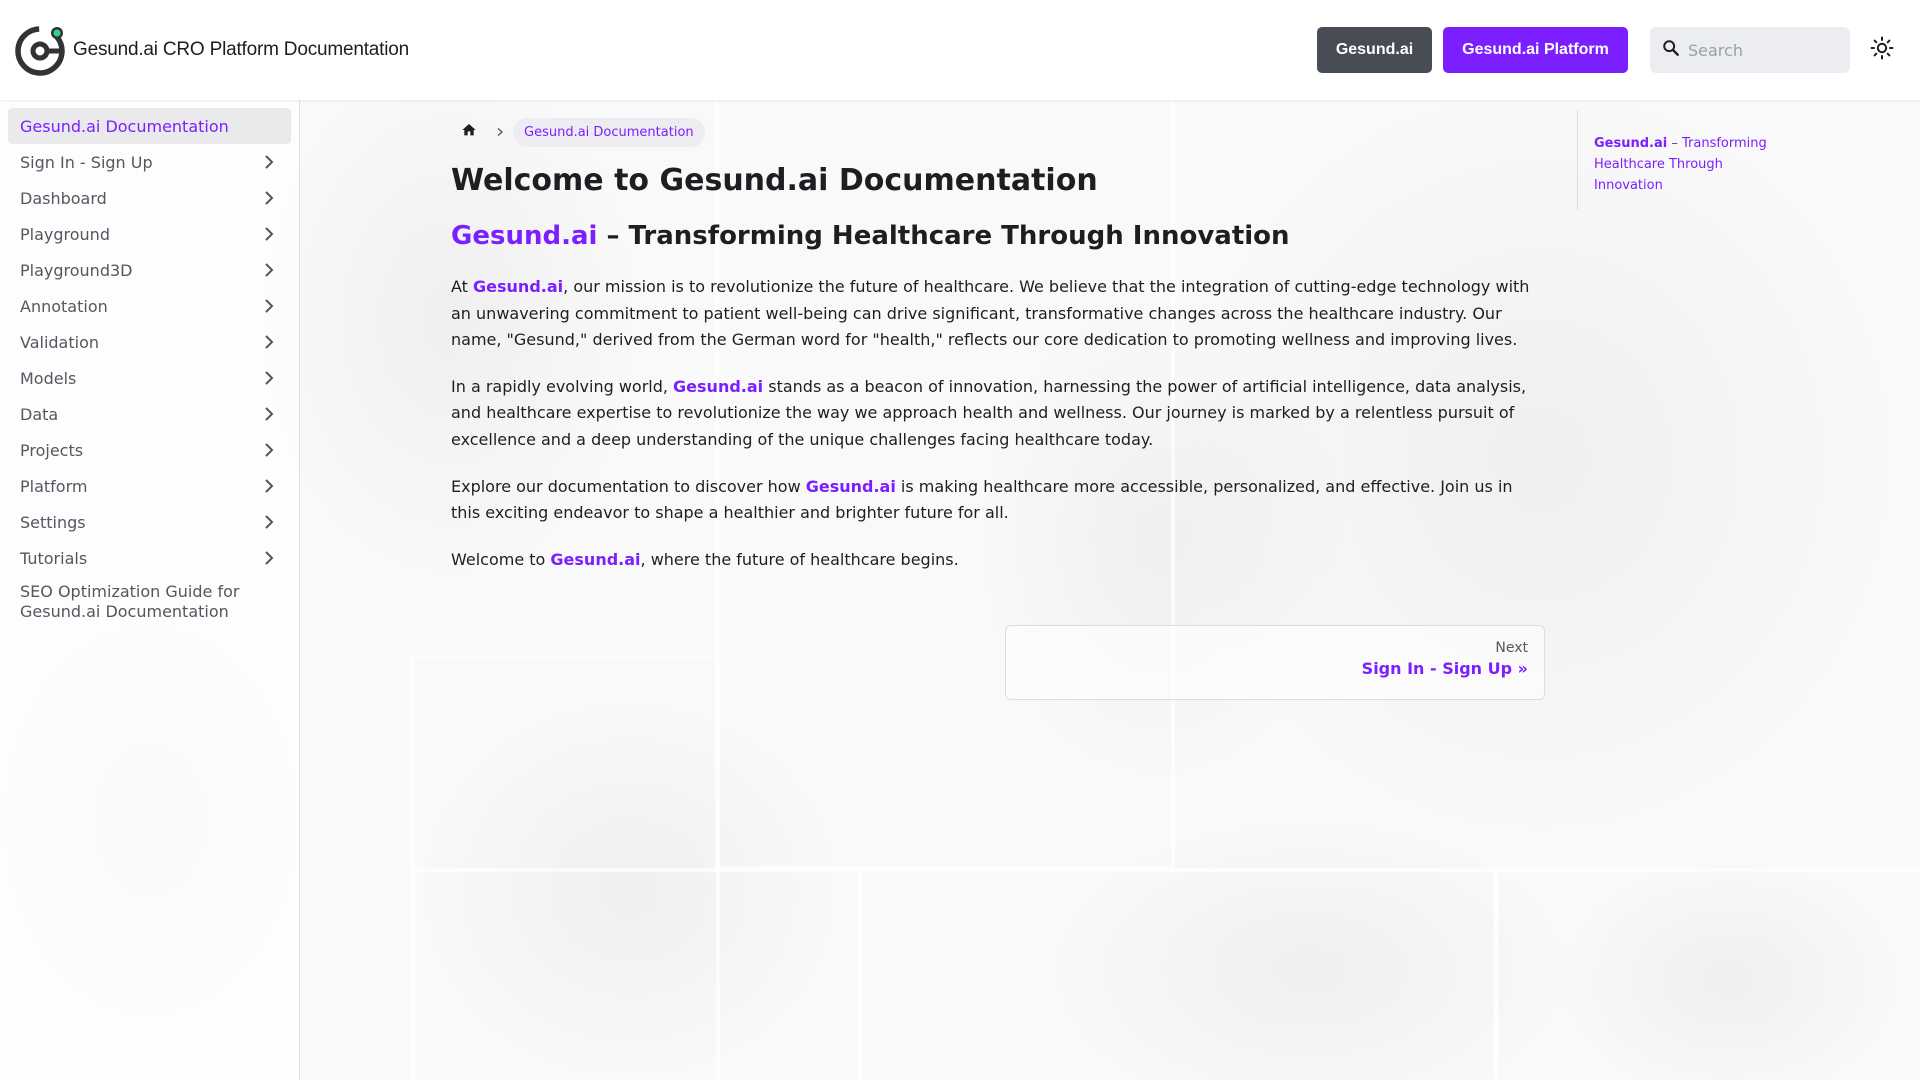 The height and width of the screenshot is (1080, 1920). Describe the element at coordinates (124, 126) in the screenshot. I see `sidebar-item-label: Gesund.ai Documentation` at that location.